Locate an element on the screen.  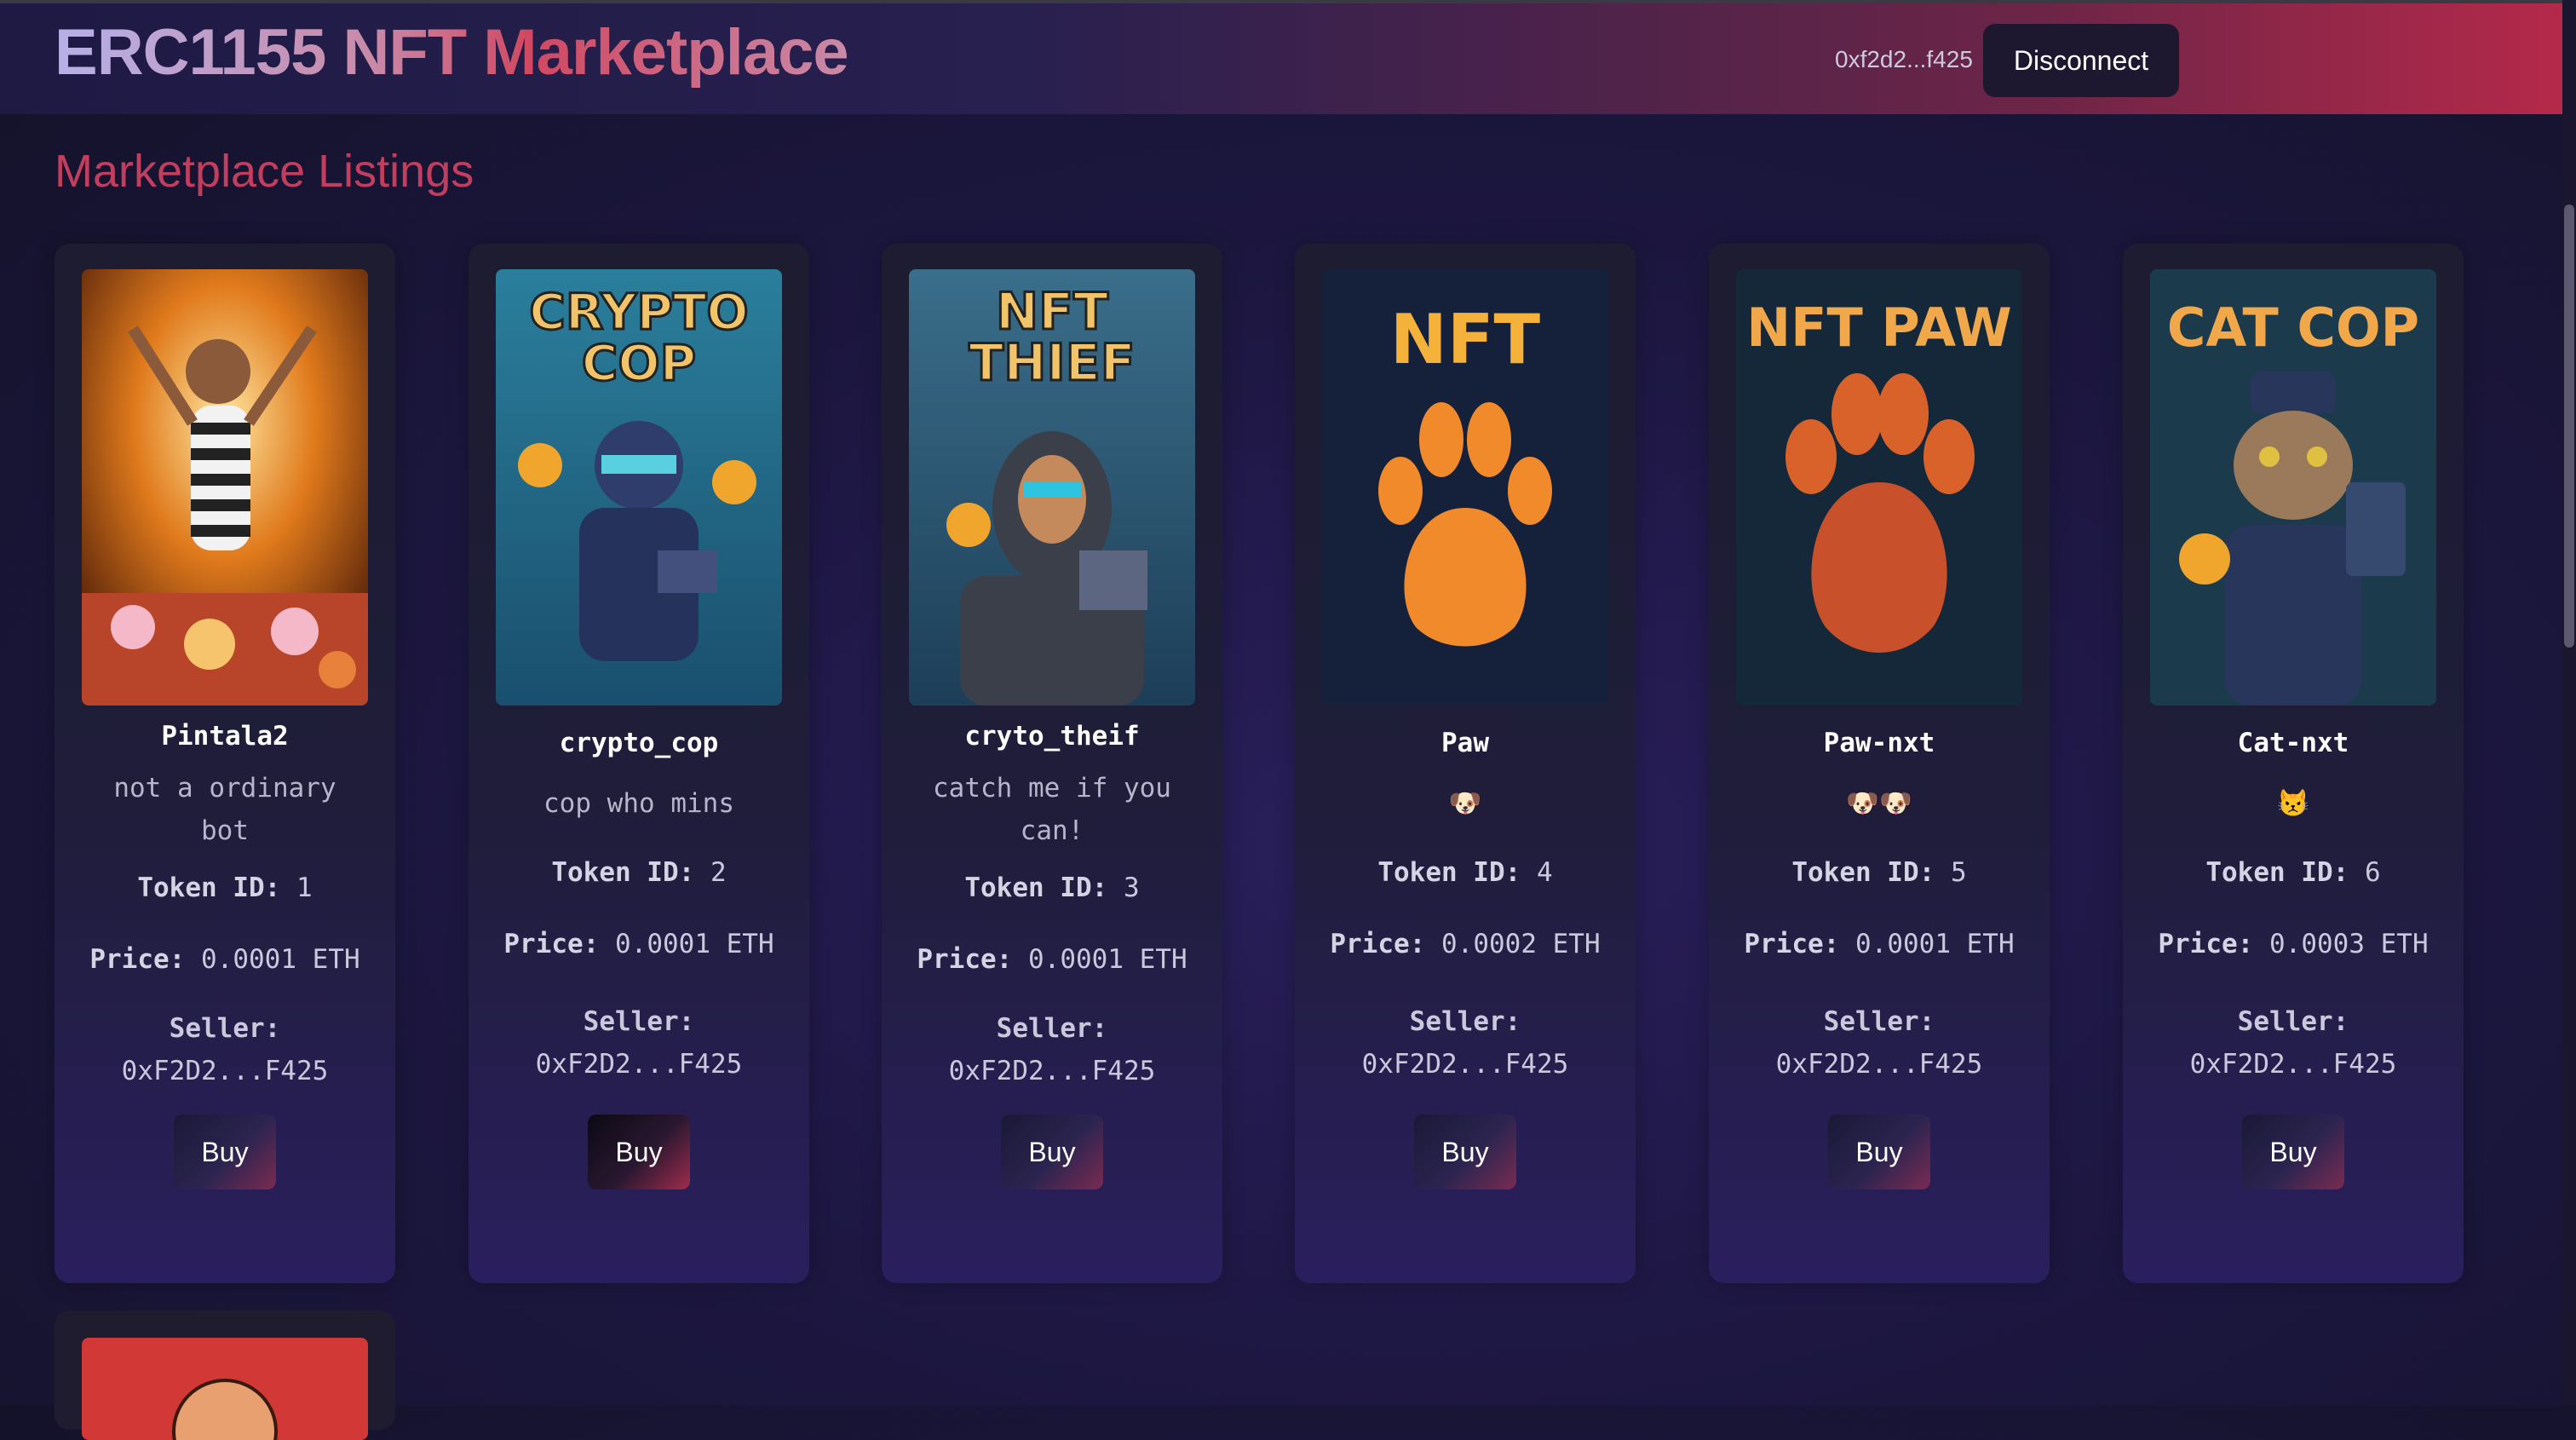
price: Price: 0.0003 ETH is located at coordinates (2293, 944).